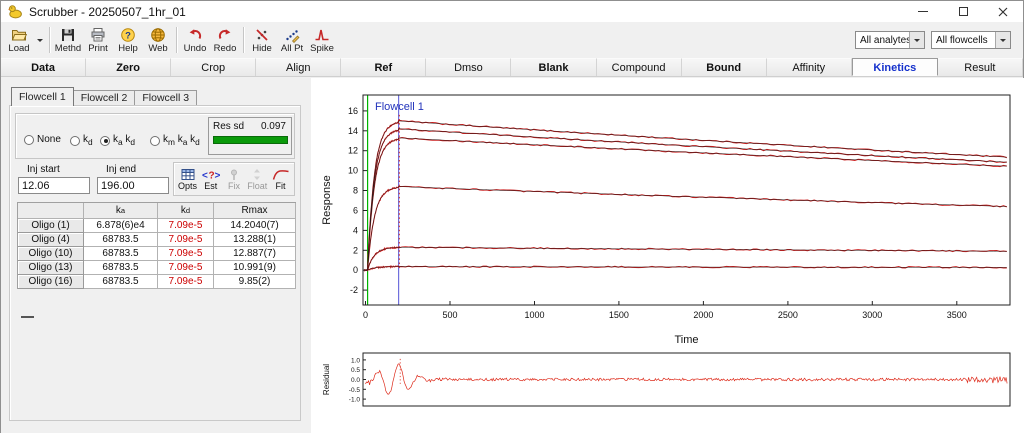  What do you see at coordinates (724, 67) in the screenshot?
I see `tab-bound: Bound` at bounding box center [724, 67].